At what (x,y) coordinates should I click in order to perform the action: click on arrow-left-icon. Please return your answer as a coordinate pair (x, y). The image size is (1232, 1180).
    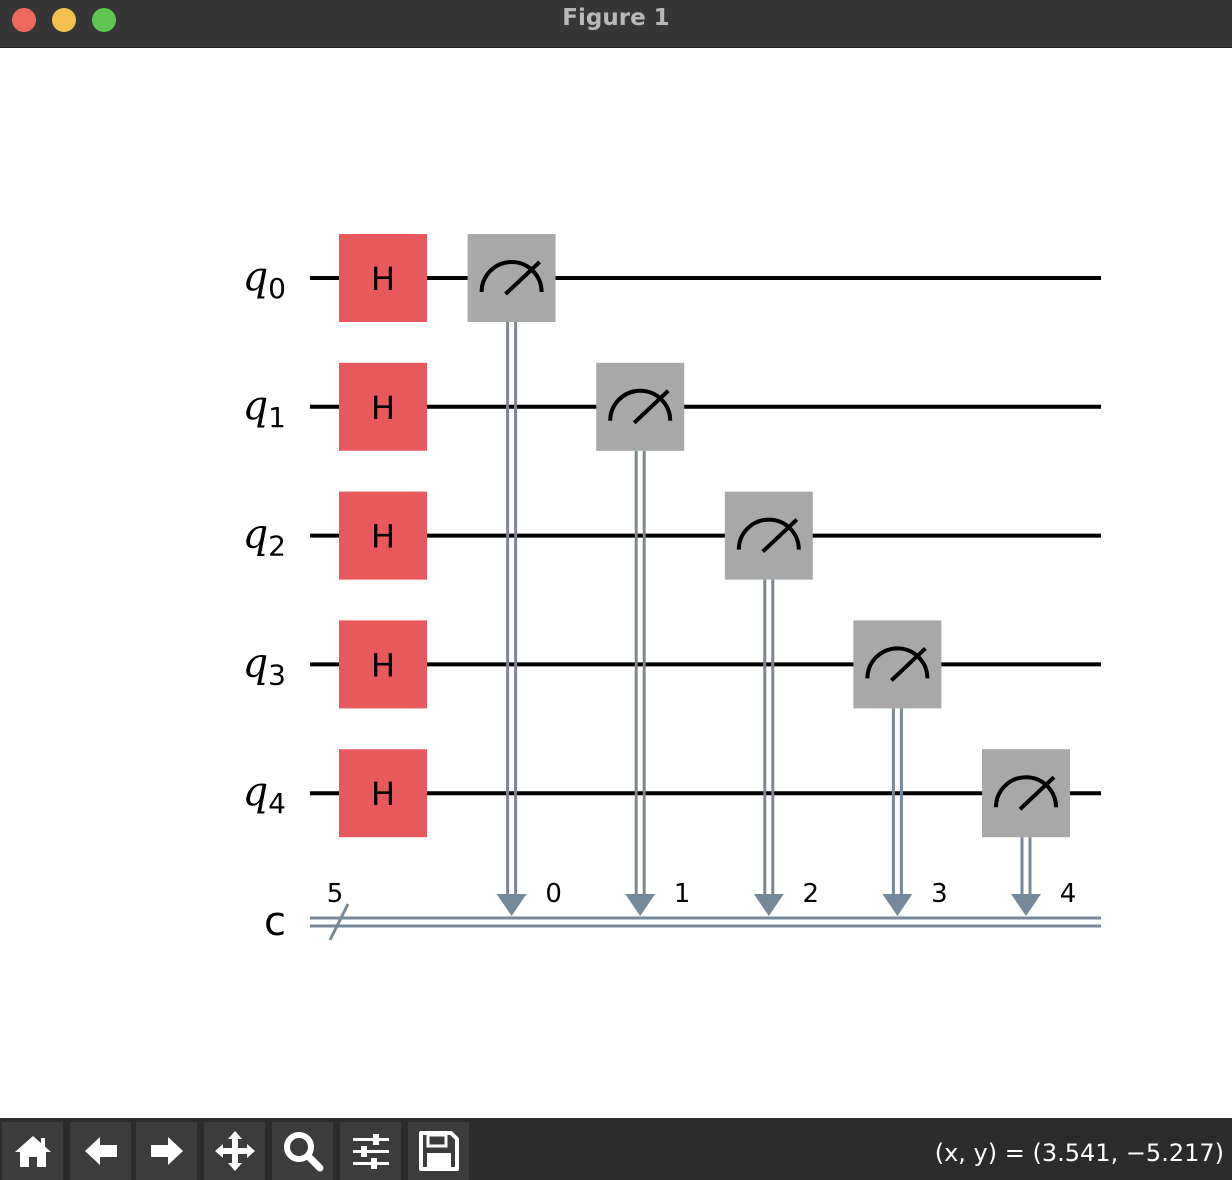
    Looking at the image, I should click on (100, 1151).